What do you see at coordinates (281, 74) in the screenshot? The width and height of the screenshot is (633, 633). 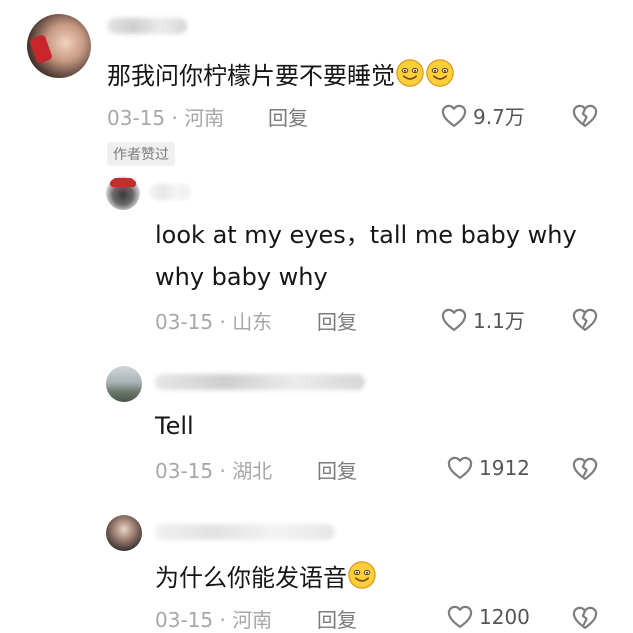 I see `comment-text: 那我问你柠檬片要不要睡觉` at bounding box center [281, 74].